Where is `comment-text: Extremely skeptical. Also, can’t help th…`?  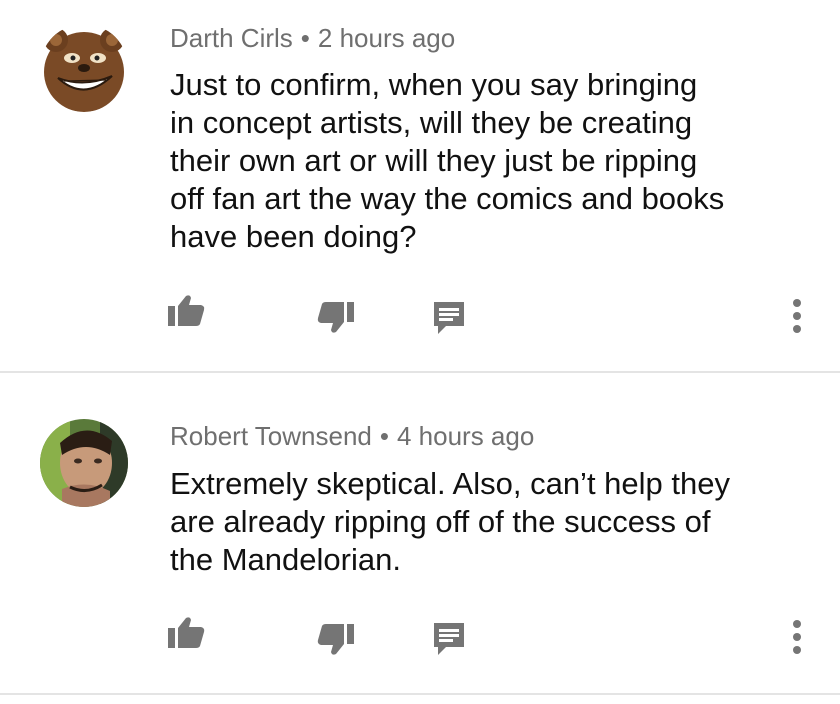
comment-text: Extremely skeptical. Also, can’t help th… is located at coordinates (450, 521).